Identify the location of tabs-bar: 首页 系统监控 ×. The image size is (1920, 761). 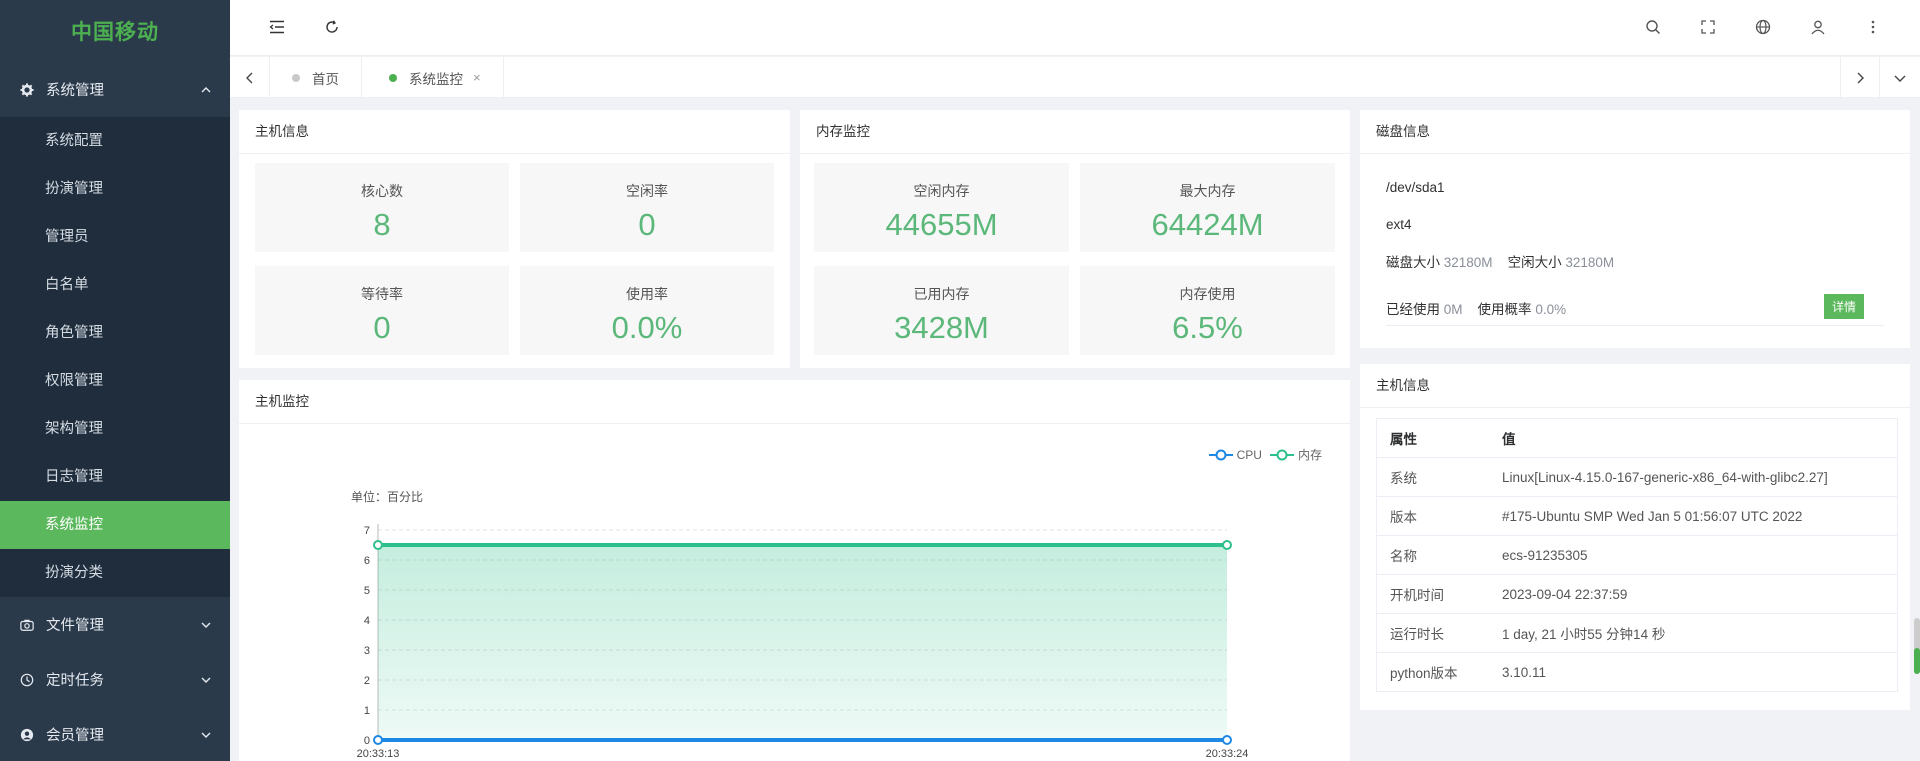
(1075, 77).